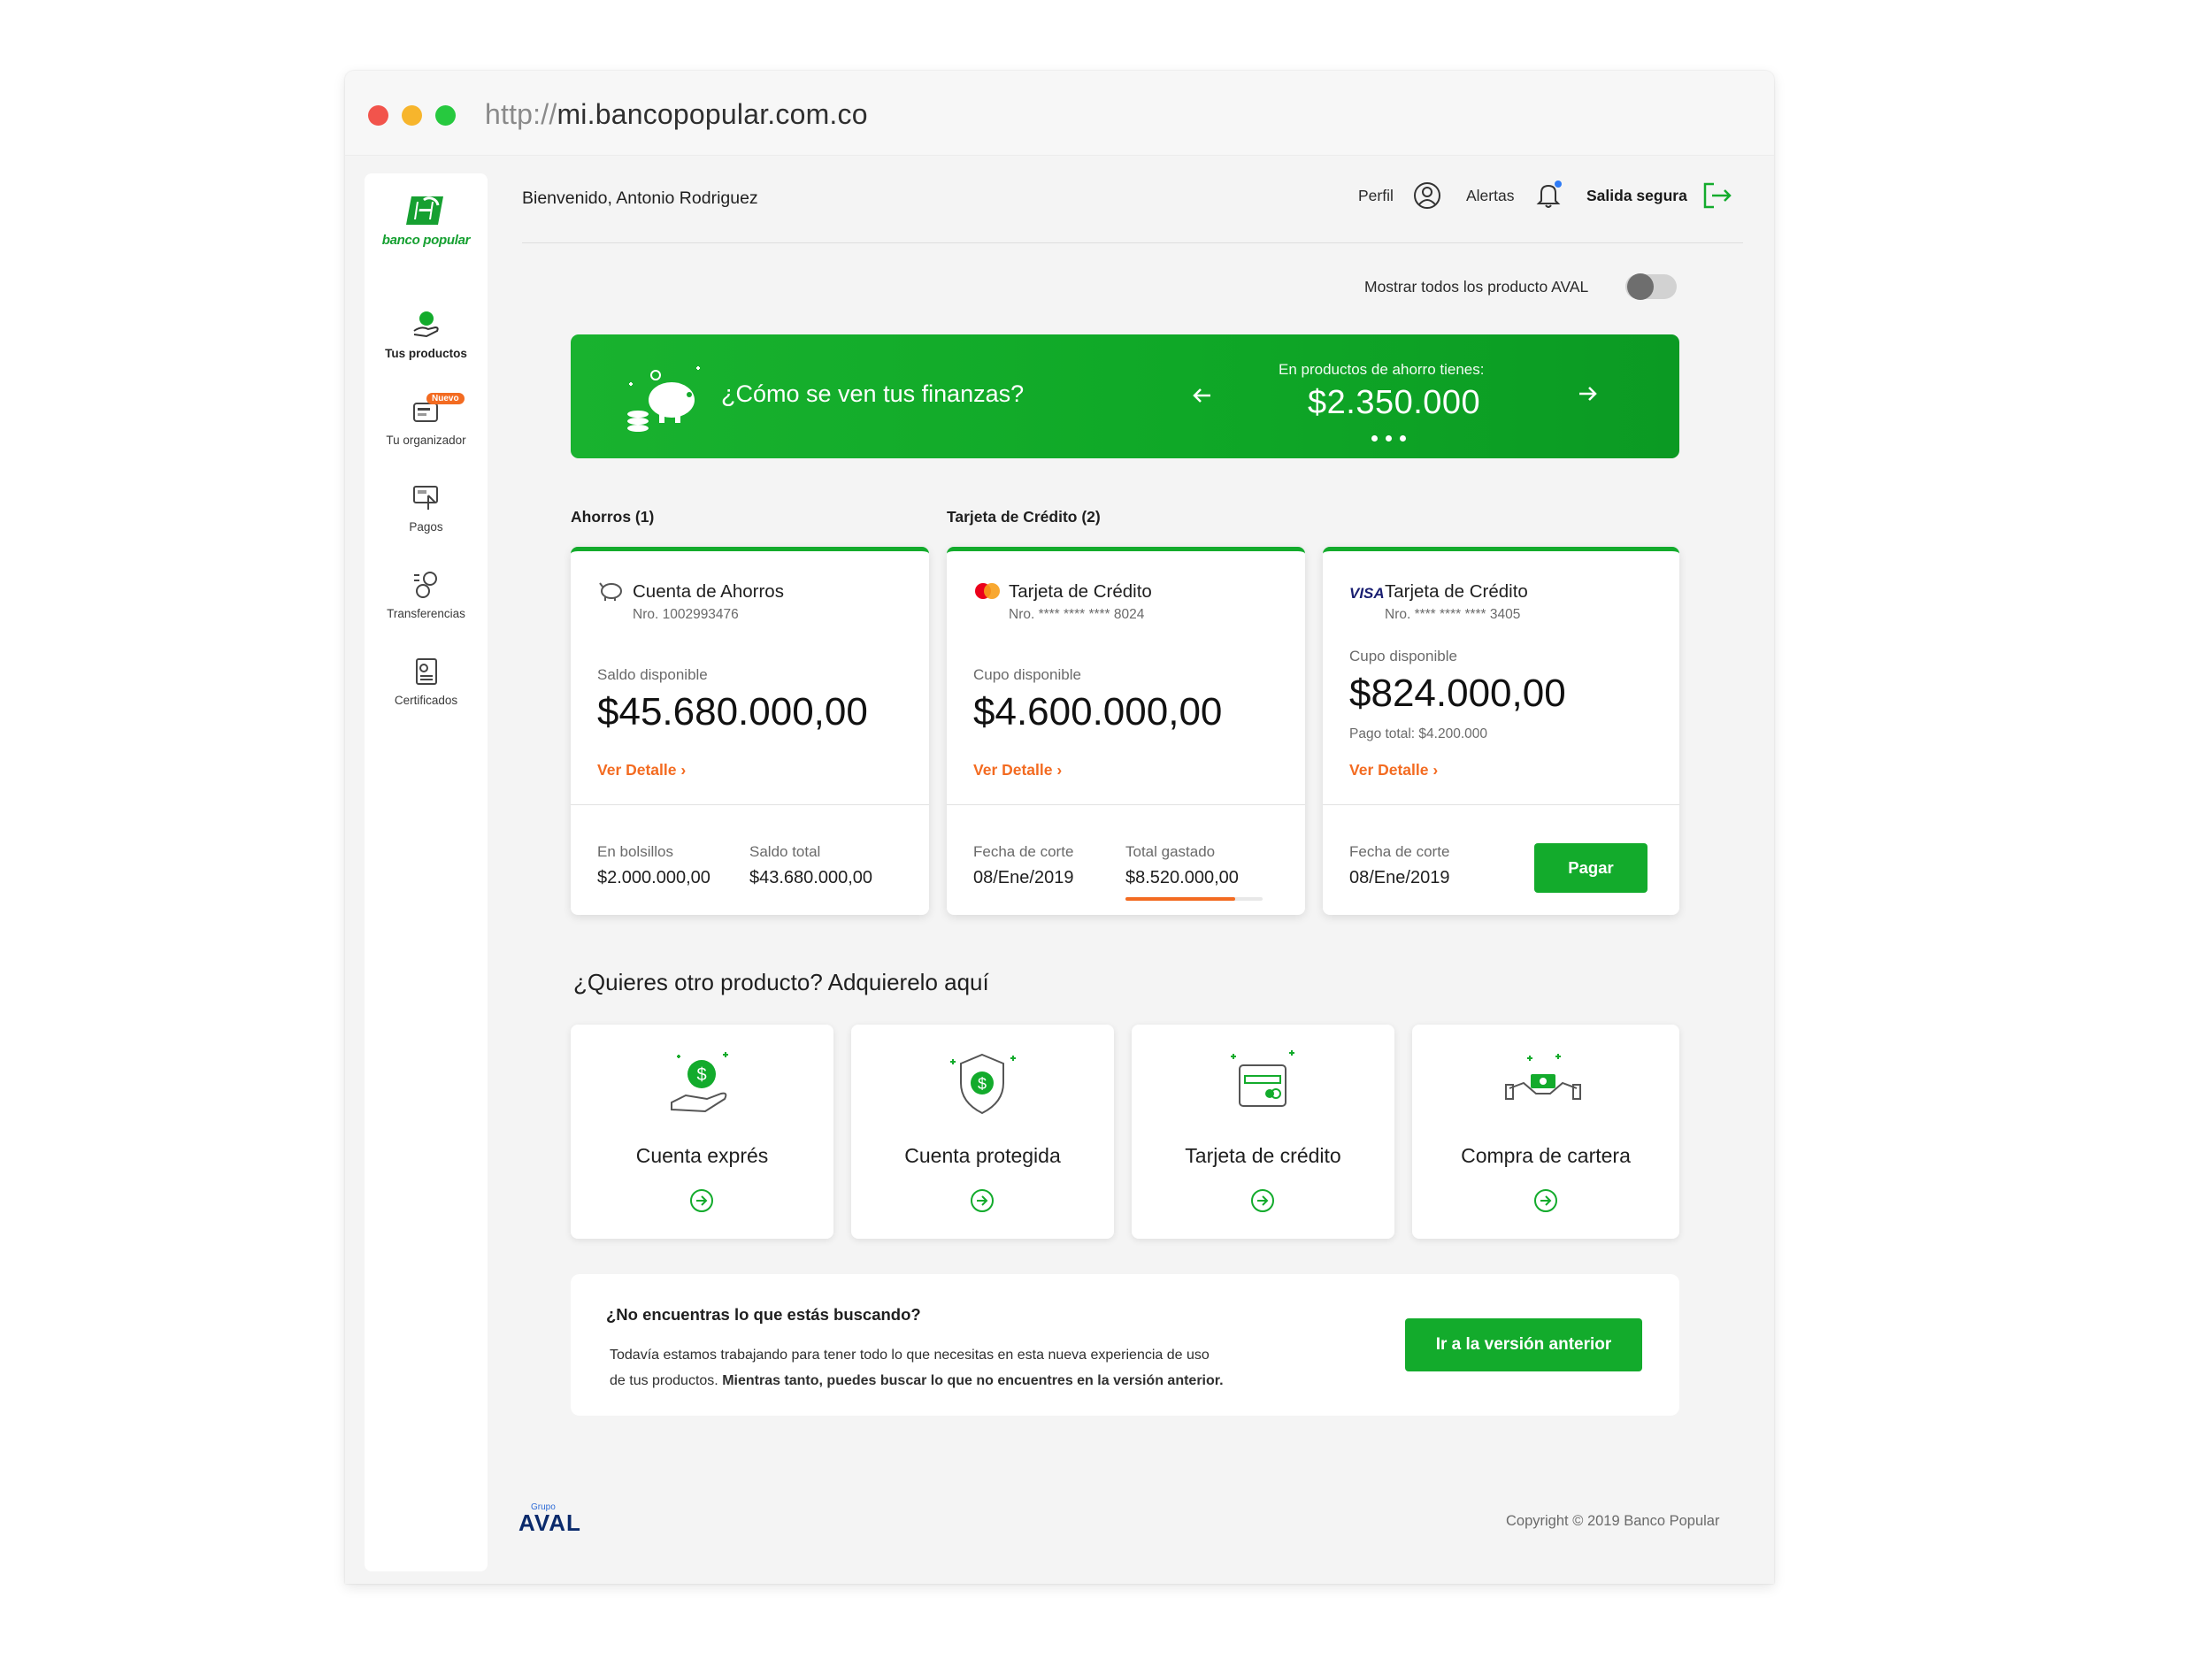 The width and height of the screenshot is (2212, 1659). I want to click on handshake-money-illustration-icon, so click(1543, 1077).